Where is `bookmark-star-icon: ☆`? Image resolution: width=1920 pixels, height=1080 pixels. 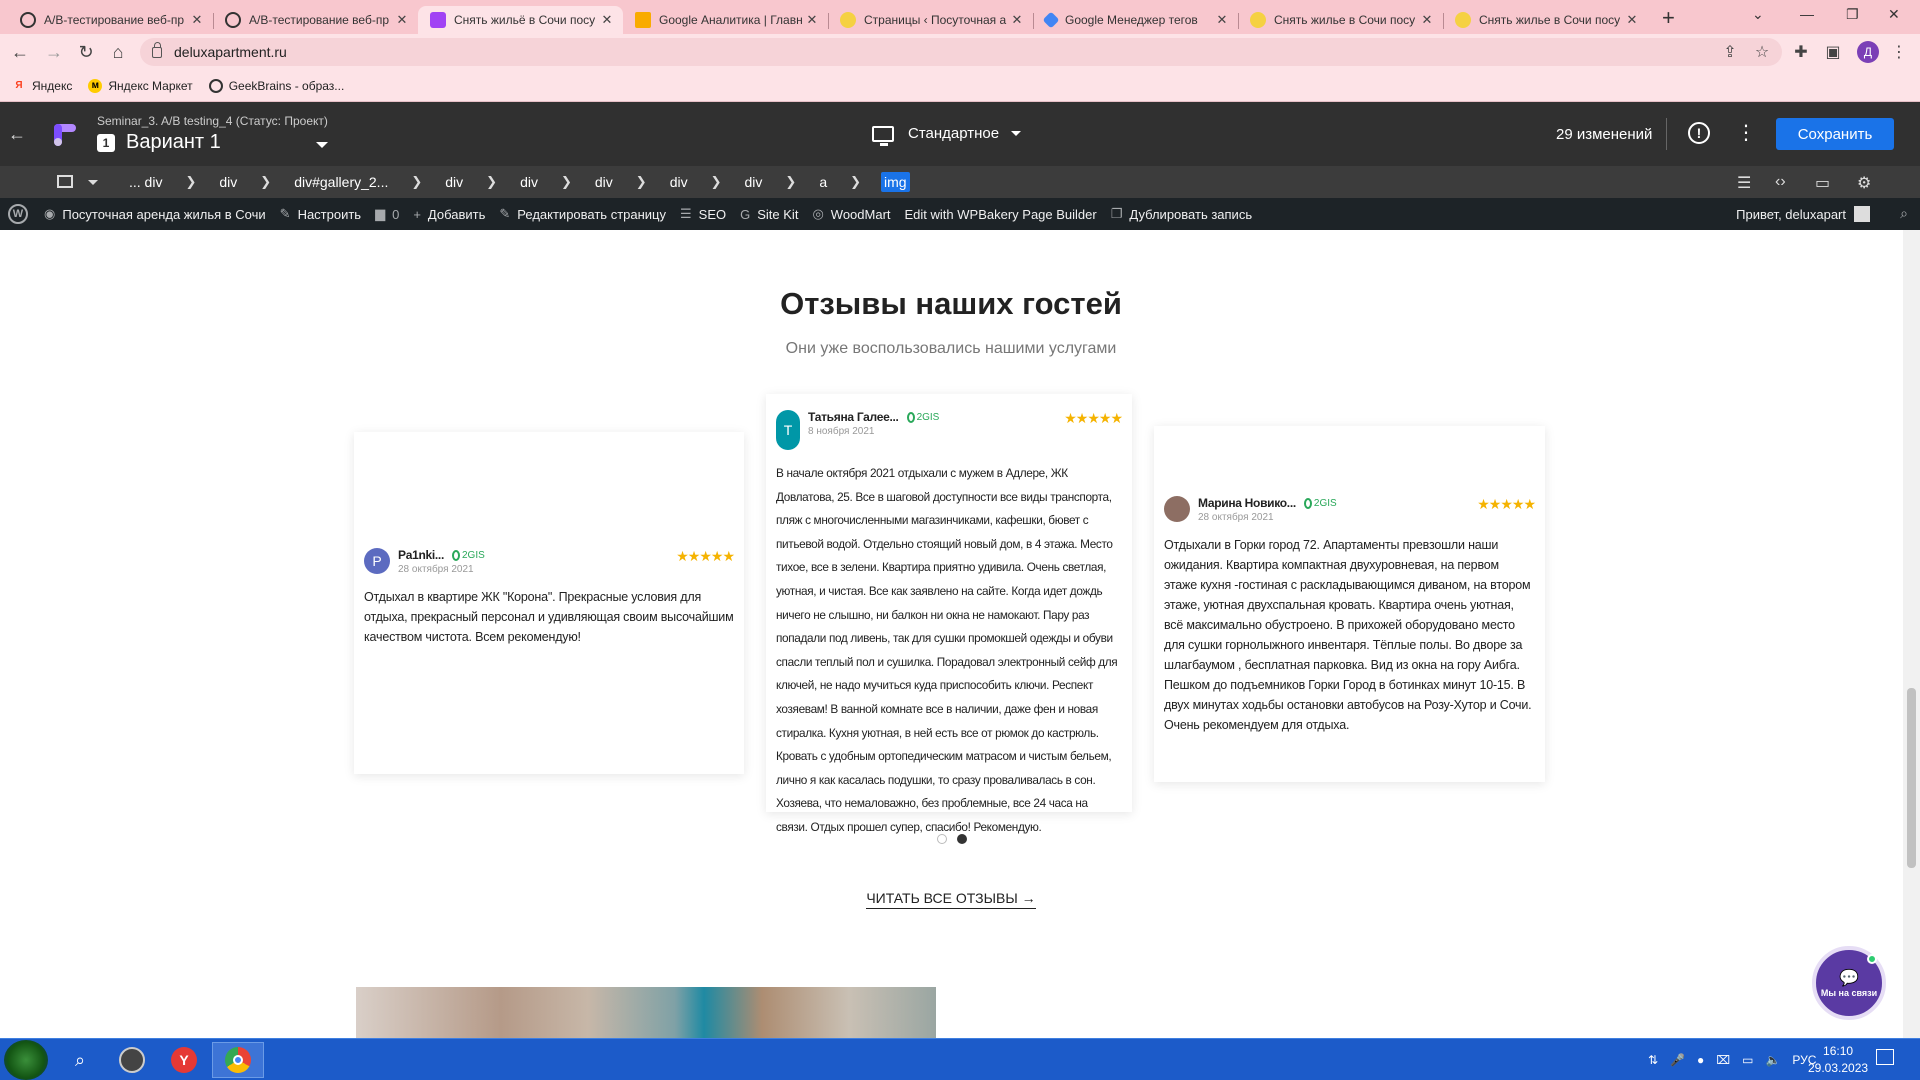 bookmark-star-icon: ☆ is located at coordinates (1762, 52).